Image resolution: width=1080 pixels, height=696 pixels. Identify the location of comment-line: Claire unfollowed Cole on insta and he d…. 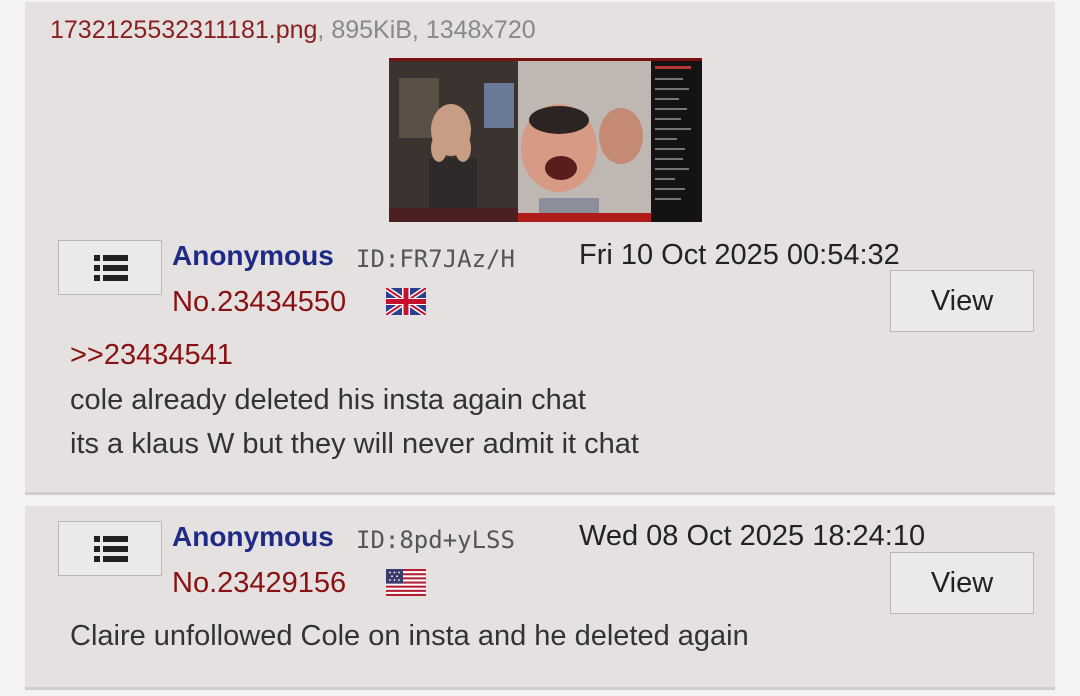
(409, 636).